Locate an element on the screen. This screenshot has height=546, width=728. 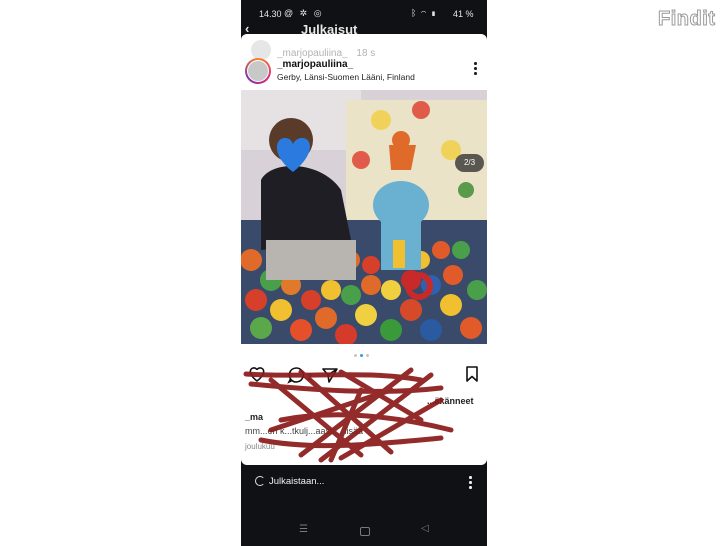
post-username: _marjopauliina_ is located at coordinates (315, 64).